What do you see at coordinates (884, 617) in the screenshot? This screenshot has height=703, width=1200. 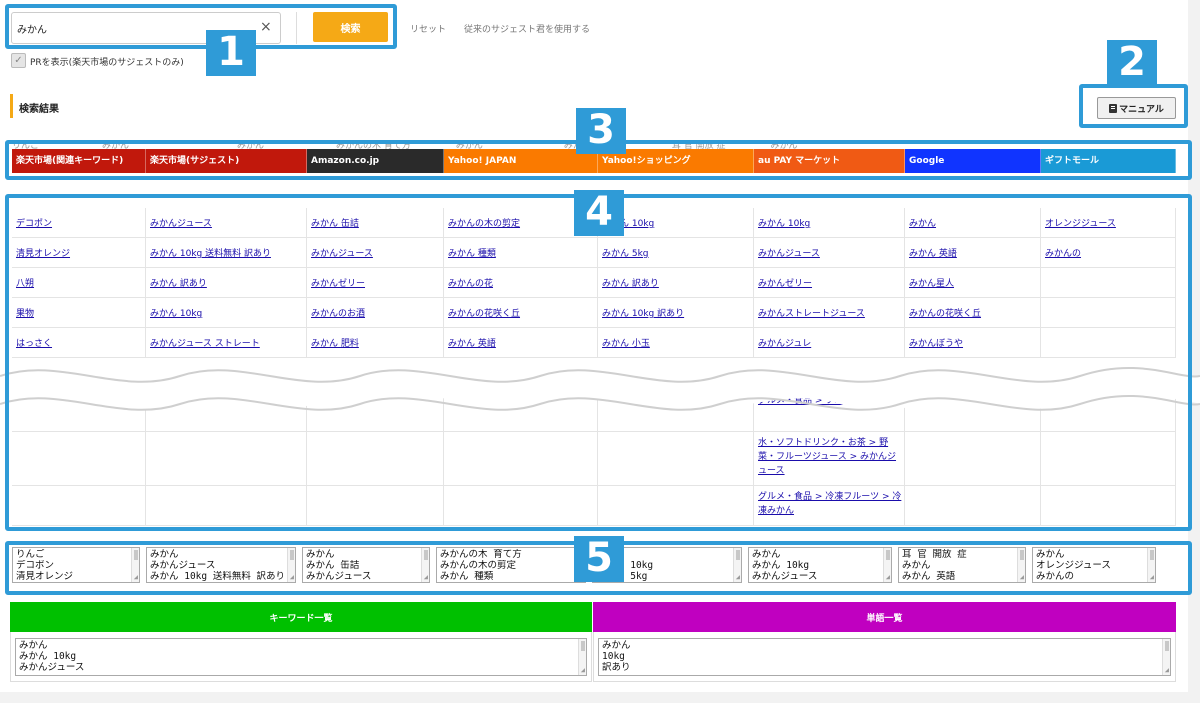 I see `word-list-header: 単語一覧` at bounding box center [884, 617].